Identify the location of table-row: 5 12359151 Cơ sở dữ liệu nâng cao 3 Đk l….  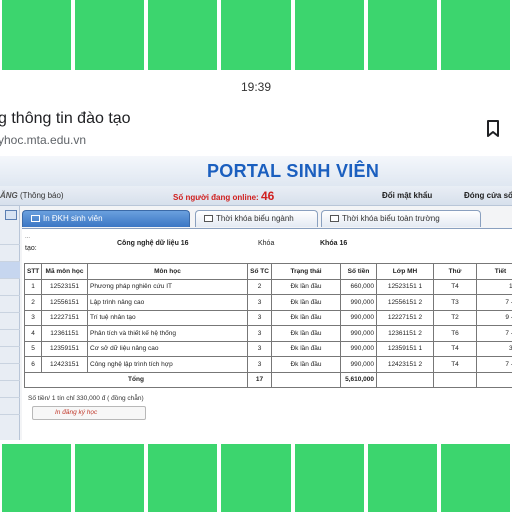
(268, 348).